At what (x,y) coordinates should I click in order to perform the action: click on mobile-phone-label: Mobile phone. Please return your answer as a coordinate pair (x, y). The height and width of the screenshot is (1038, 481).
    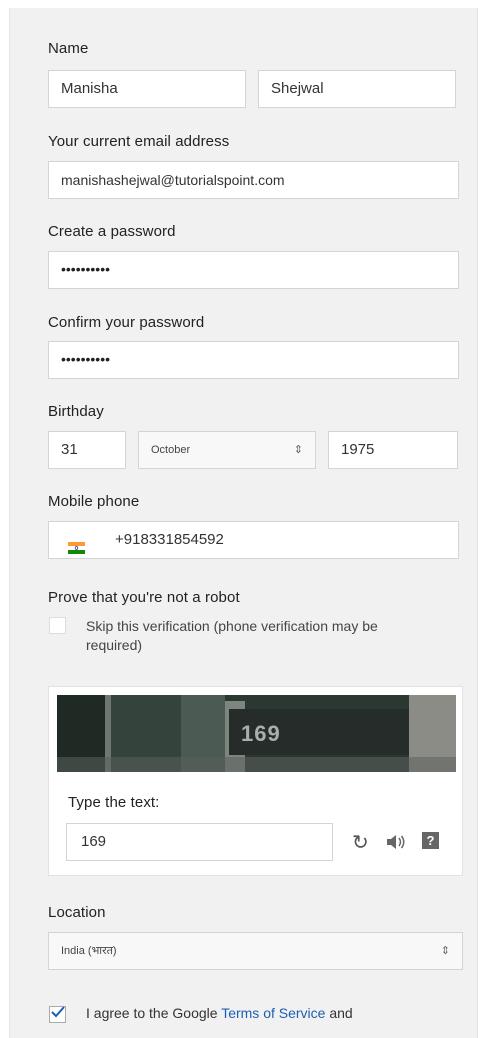
    Looking at the image, I should click on (94, 501).